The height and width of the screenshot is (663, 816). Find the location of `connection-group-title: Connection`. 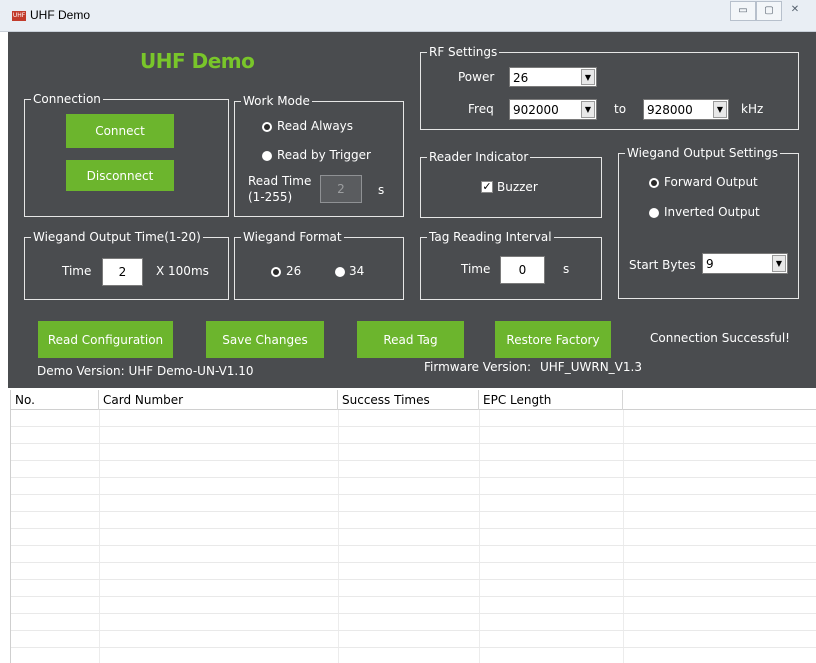

connection-group-title: Connection is located at coordinates (67, 99).